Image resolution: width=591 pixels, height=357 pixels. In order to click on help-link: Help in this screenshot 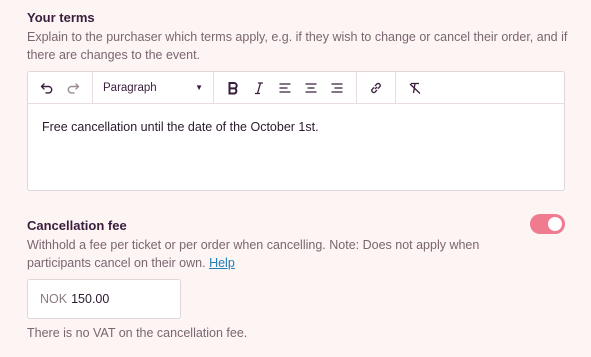, I will do `click(222, 263)`.